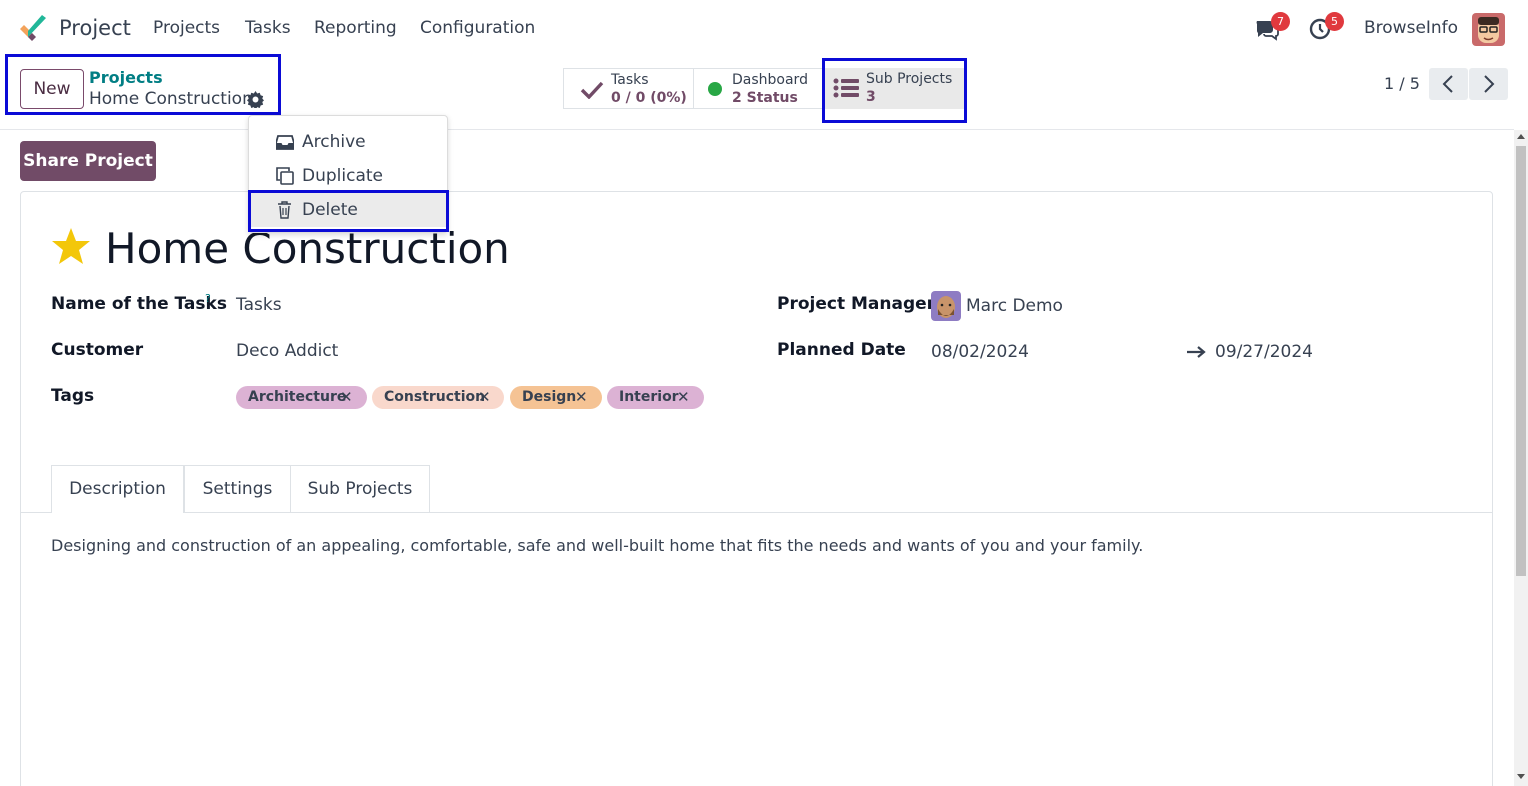 Image resolution: width=1528 pixels, height=786 pixels. I want to click on arrow-right-icon, so click(1196, 352).